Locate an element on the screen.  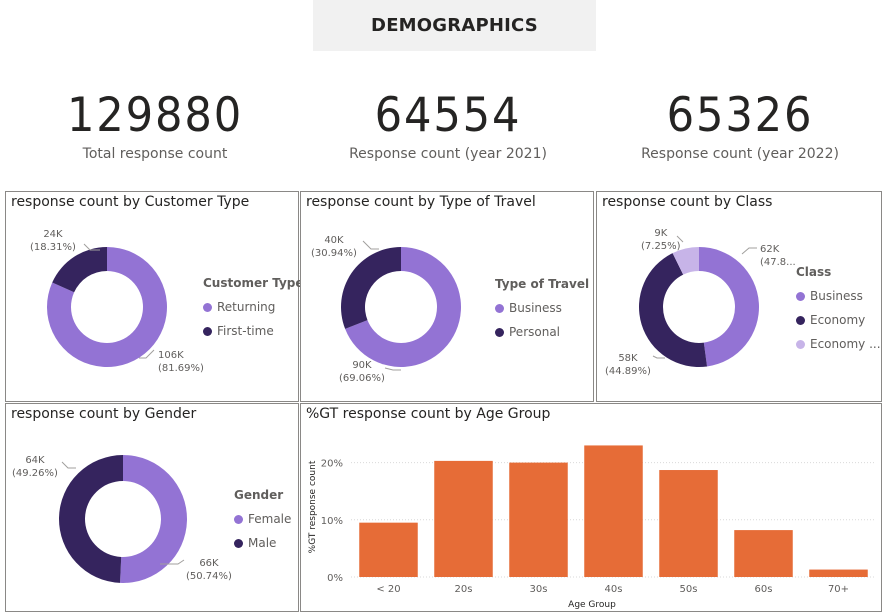
bar-40s is located at coordinates (613, 511).